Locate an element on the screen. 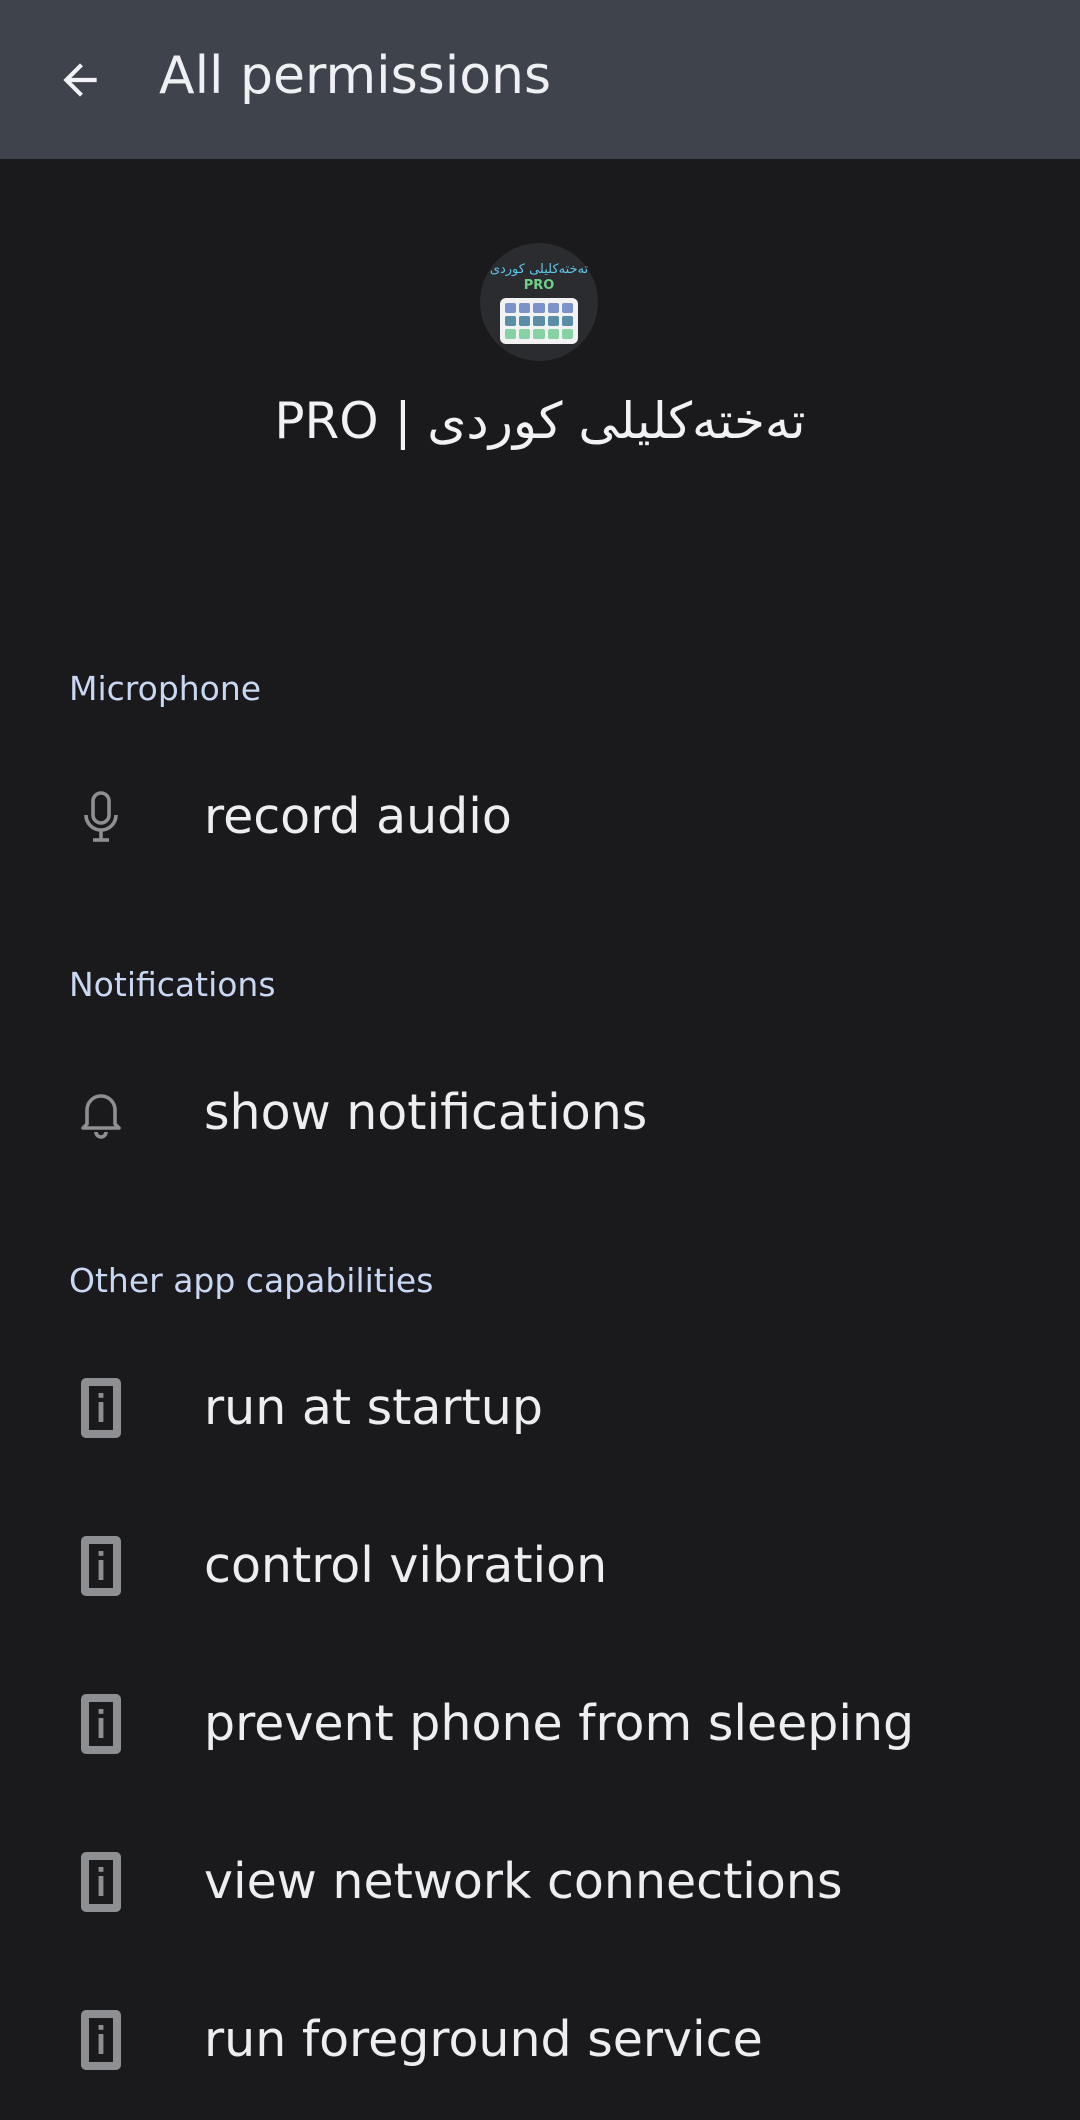  permission-item-record-audio: record audio is located at coordinates (540, 817).